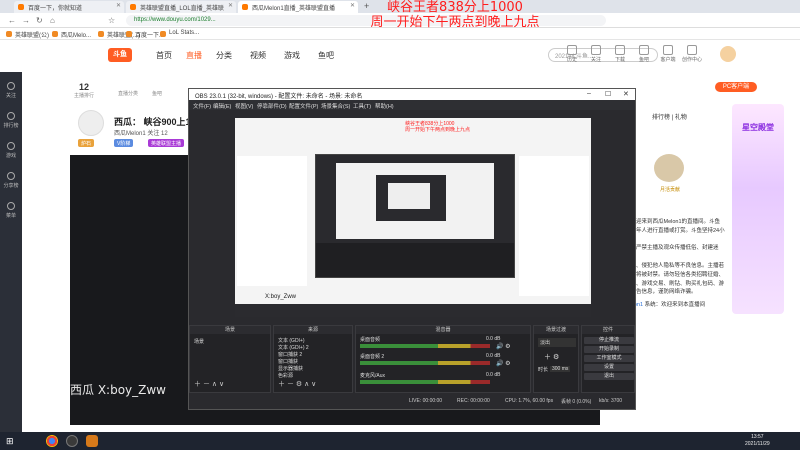 The height and width of the screenshot is (450, 800). What do you see at coordinates (620, 54) in the screenshot?
I see `download-icon: 下载` at bounding box center [620, 54].